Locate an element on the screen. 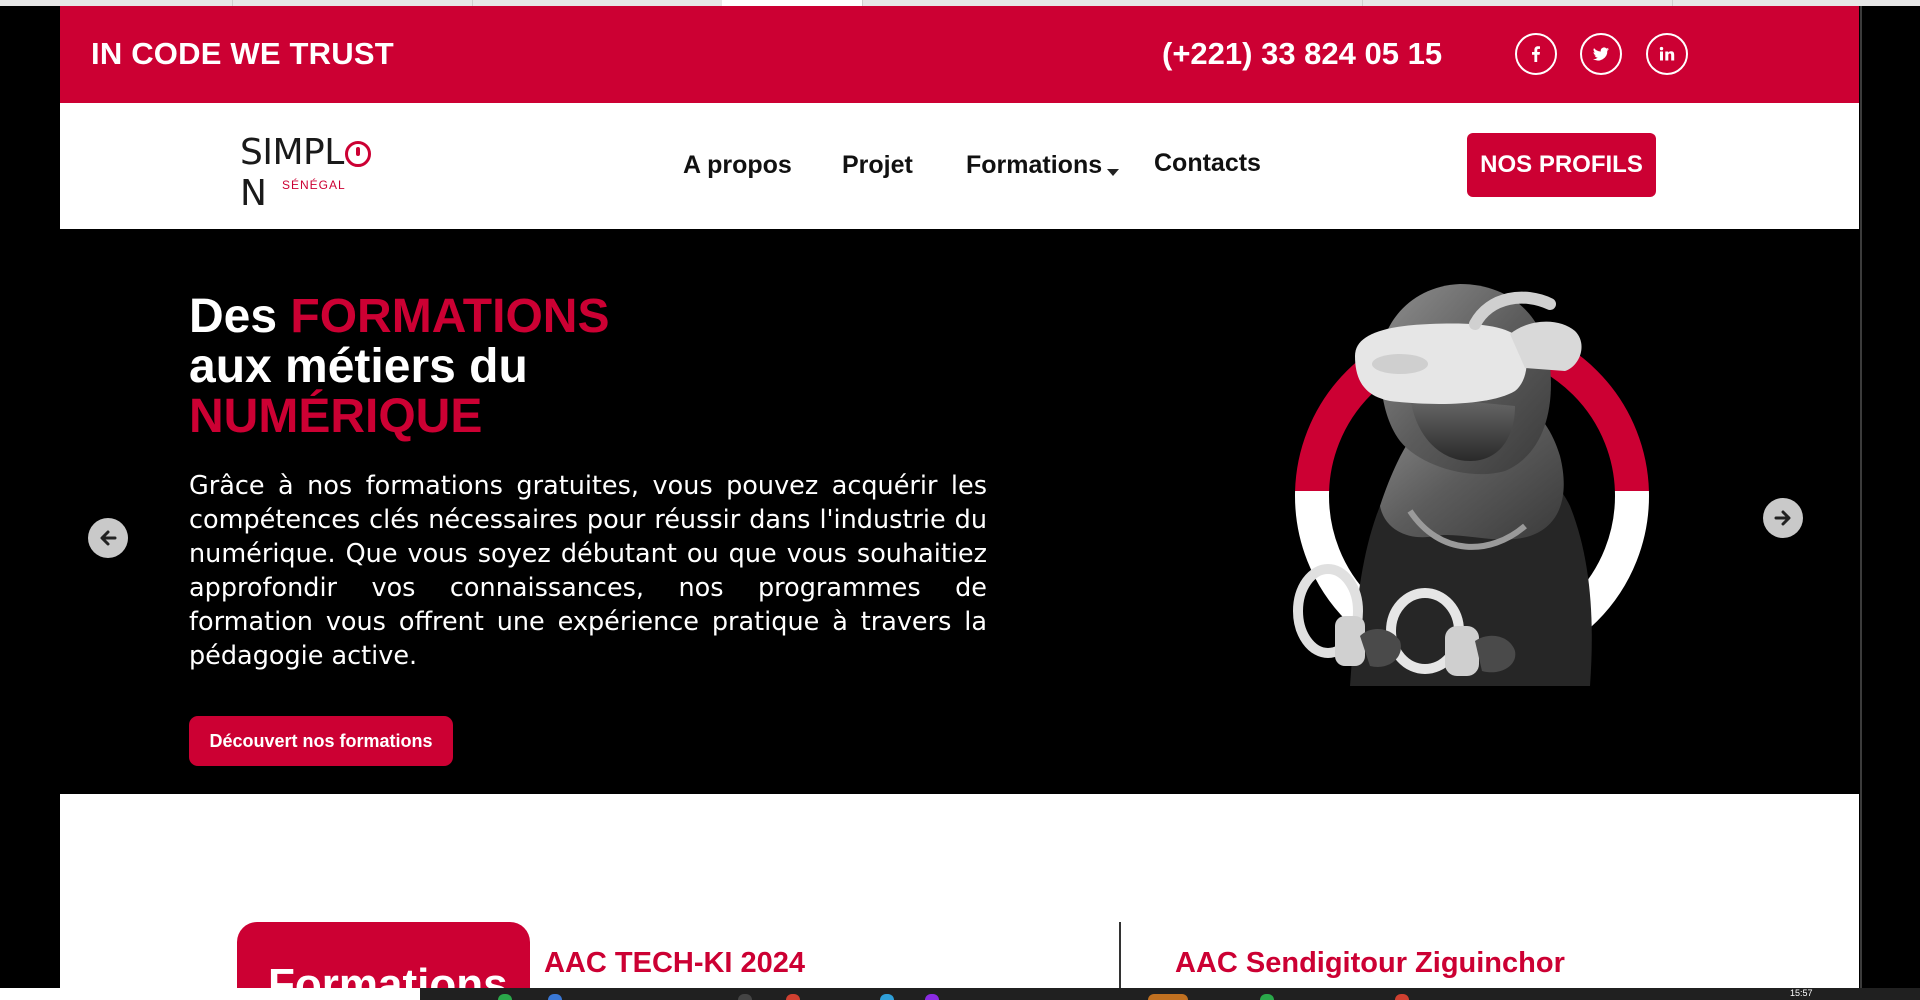 The image size is (1920, 1000). nav-projet: Projet is located at coordinates (877, 165).